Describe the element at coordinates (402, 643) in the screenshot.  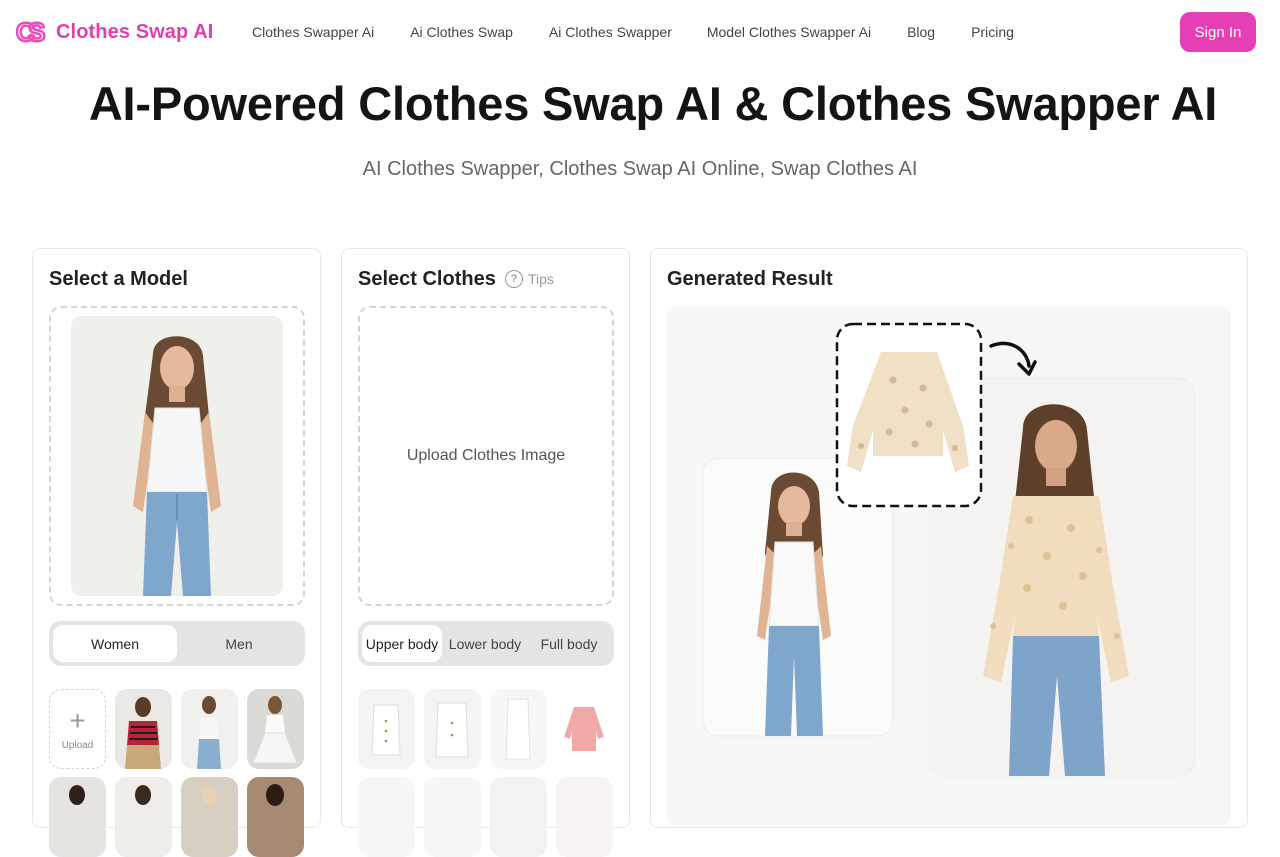
I see `tab-upper-body: Upper body` at that location.